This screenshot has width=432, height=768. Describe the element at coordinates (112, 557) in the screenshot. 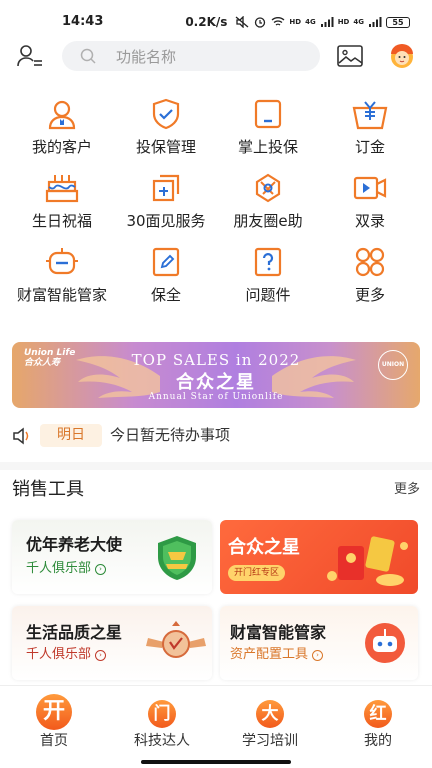

I see `card-pension-ambassador: 优年养老大使 千人俱乐部 ›` at that location.